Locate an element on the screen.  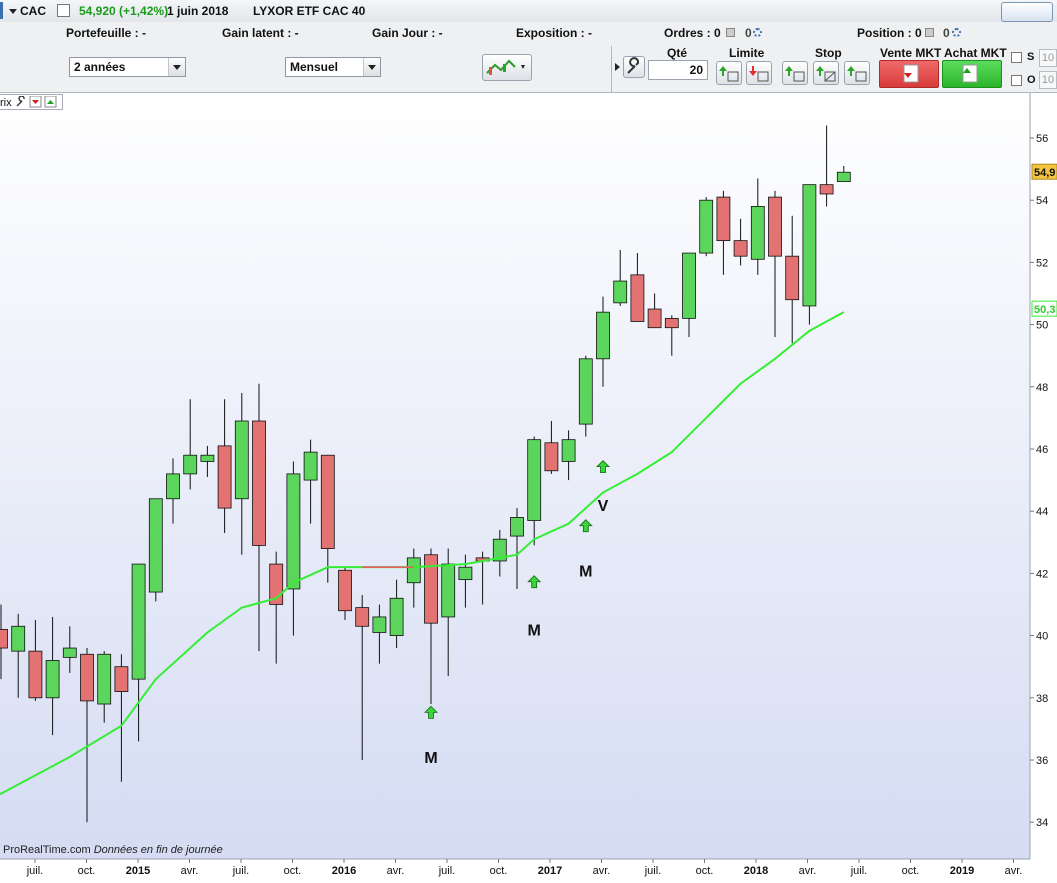
keyboard-icon is located at coordinates (1027, 12).